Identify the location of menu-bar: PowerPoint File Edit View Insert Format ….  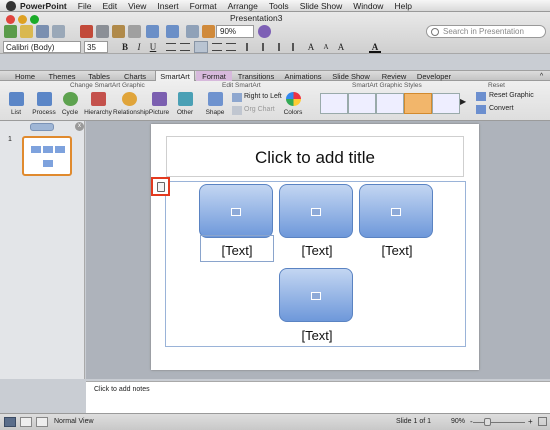
(275, 6).